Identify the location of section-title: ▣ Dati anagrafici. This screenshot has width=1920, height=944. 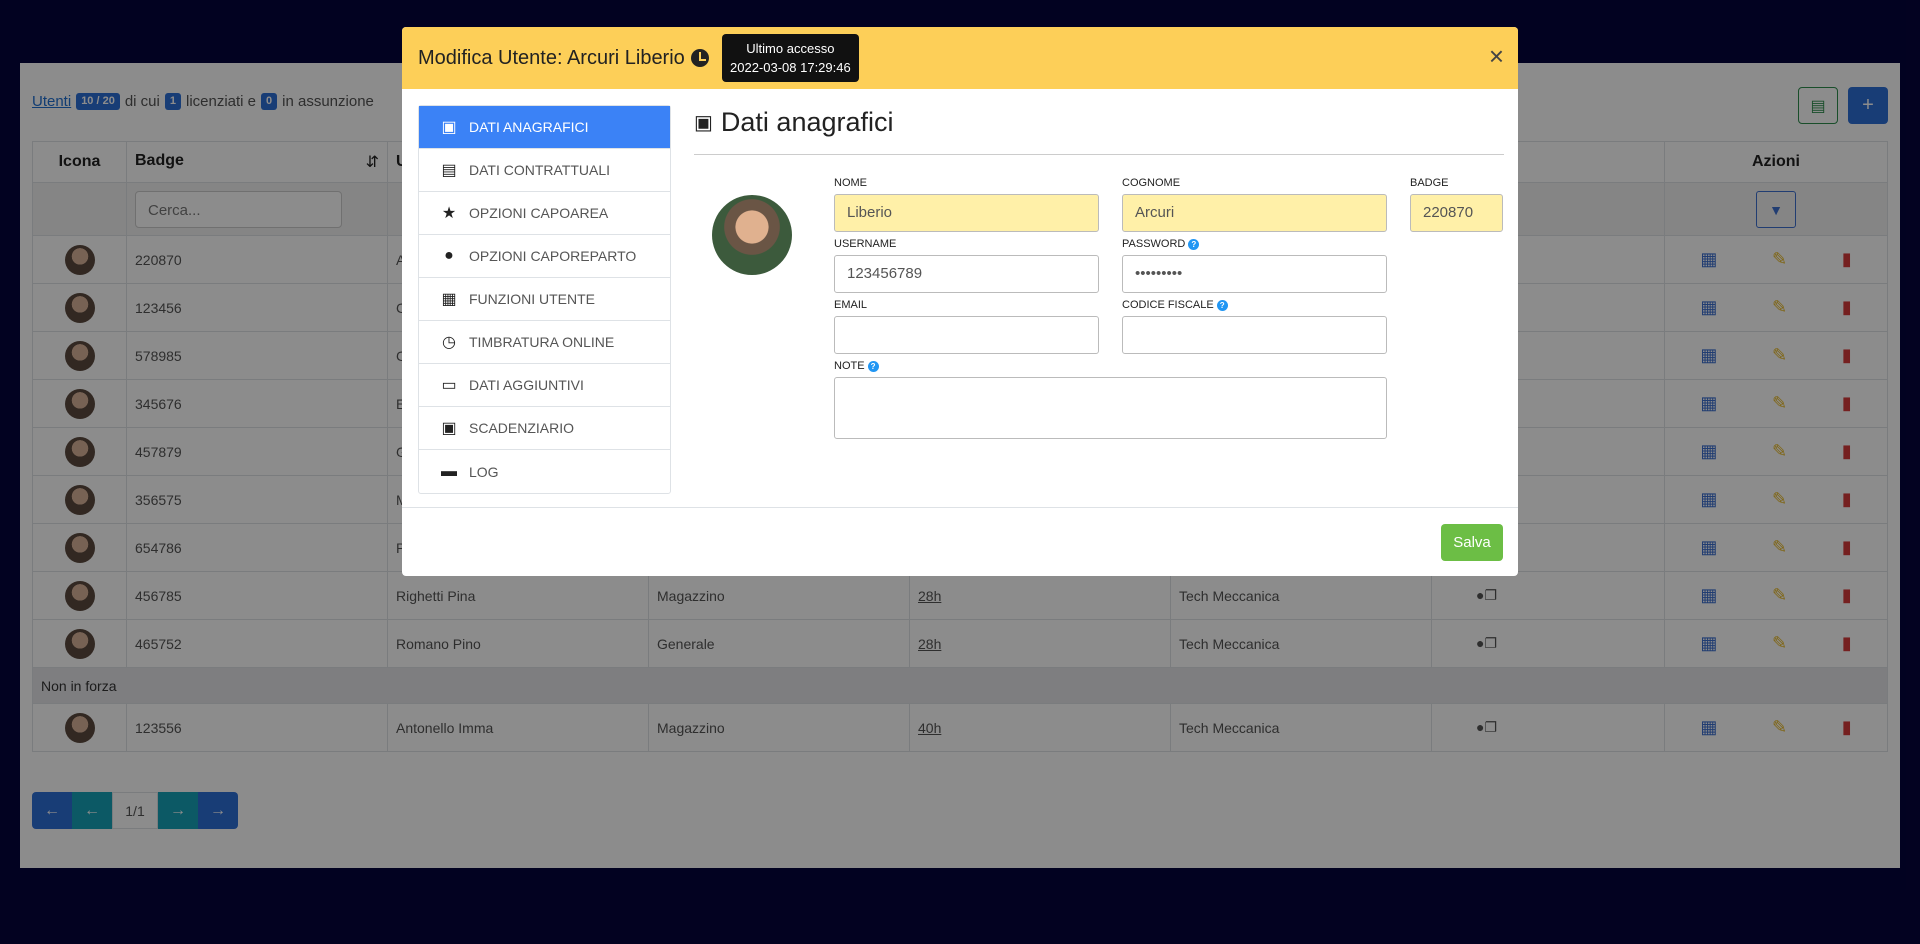
(794, 122).